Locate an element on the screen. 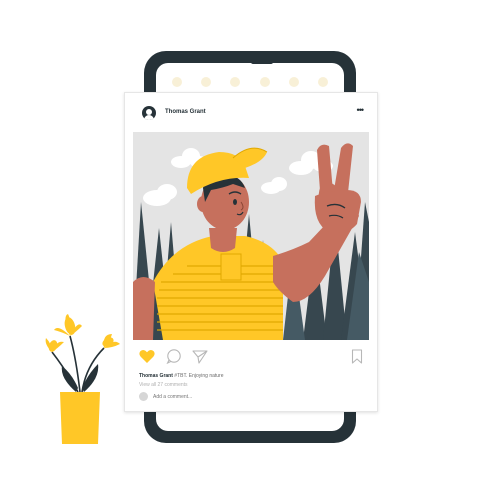  phone-speaker is located at coordinates (262, 63).